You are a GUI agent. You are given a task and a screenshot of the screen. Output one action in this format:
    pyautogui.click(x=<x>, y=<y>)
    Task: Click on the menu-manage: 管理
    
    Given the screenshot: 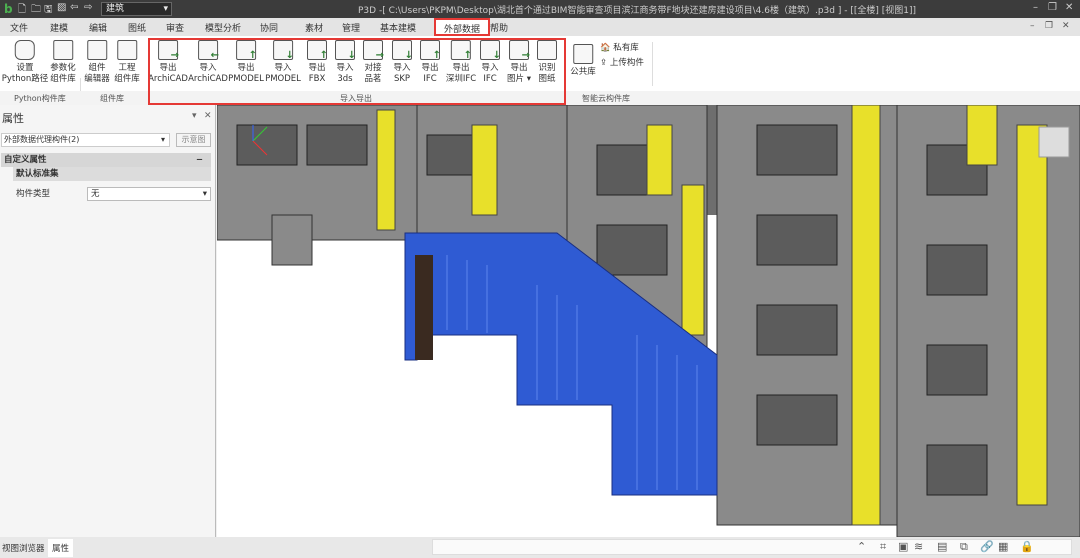 What is the action you would take?
    pyautogui.click(x=351, y=27)
    